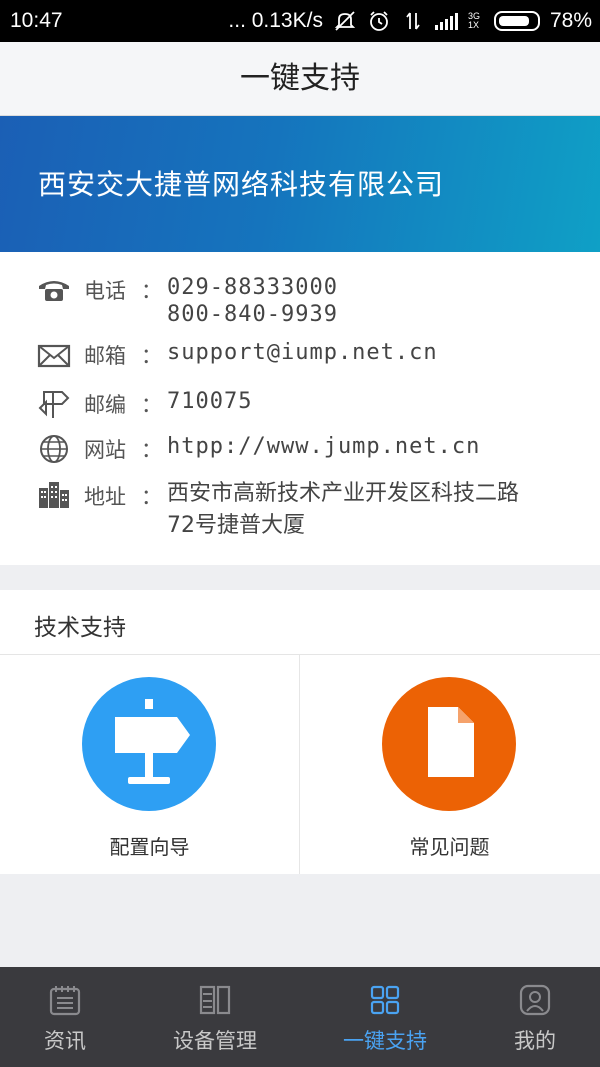 Image resolution: width=600 pixels, height=1067 pixels. Describe the element at coordinates (275, 20) in the screenshot. I see `network-speed: ... 0.13K/s` at that location.